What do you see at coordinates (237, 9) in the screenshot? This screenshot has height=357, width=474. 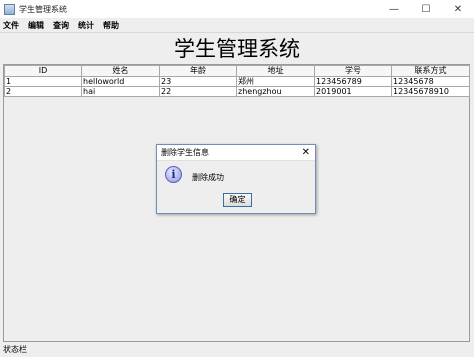 I see `window-titlebar: 学生管理系统 — ☐ ✕` at bounding box center [237, 9].